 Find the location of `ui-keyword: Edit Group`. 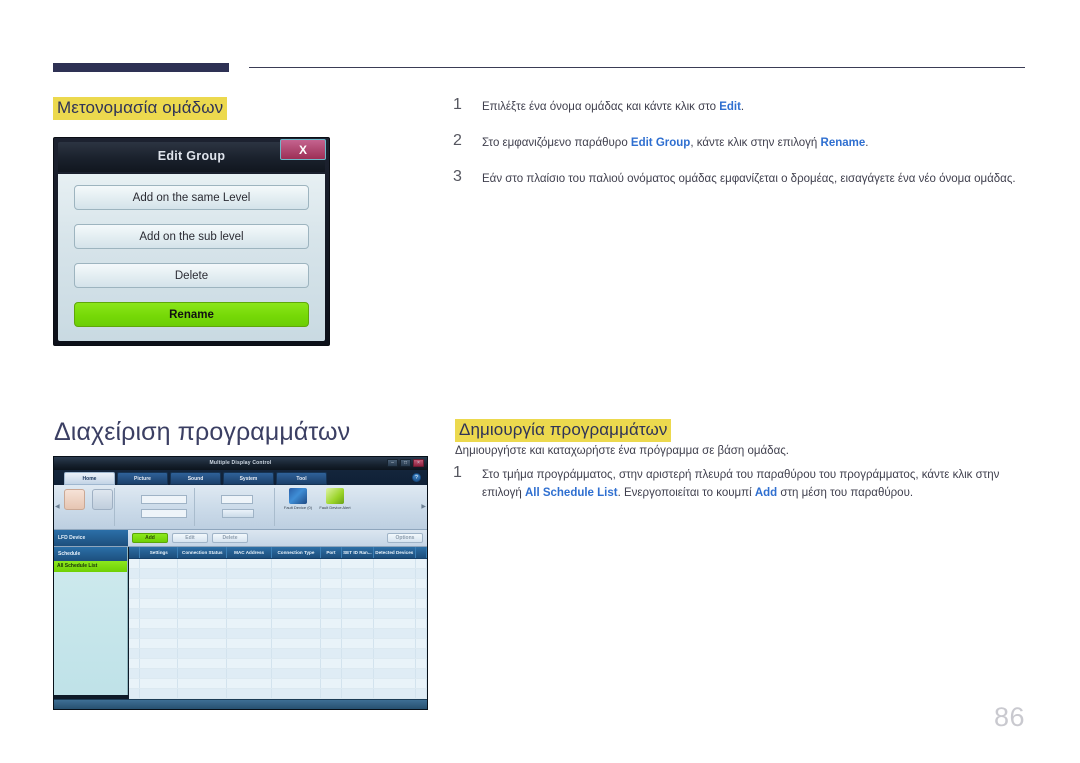

ui-keyword: Edit Group is located at coordinates (660, 143).